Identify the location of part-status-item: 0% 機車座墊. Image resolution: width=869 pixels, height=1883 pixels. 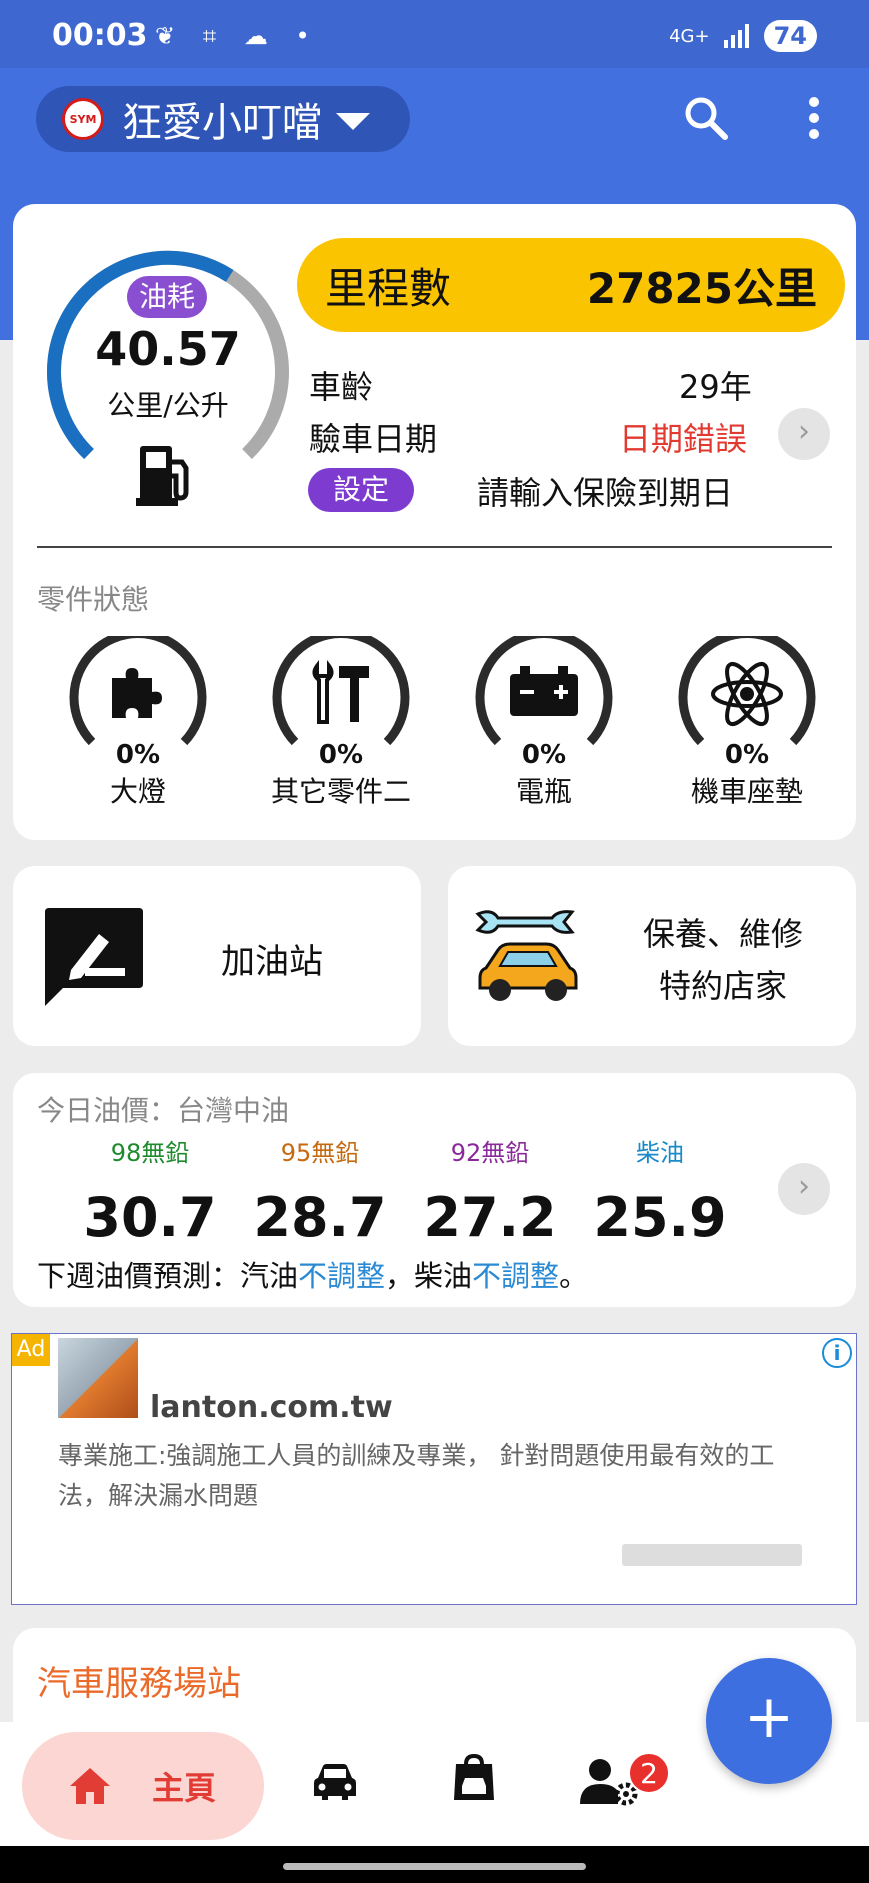
(747, 723).